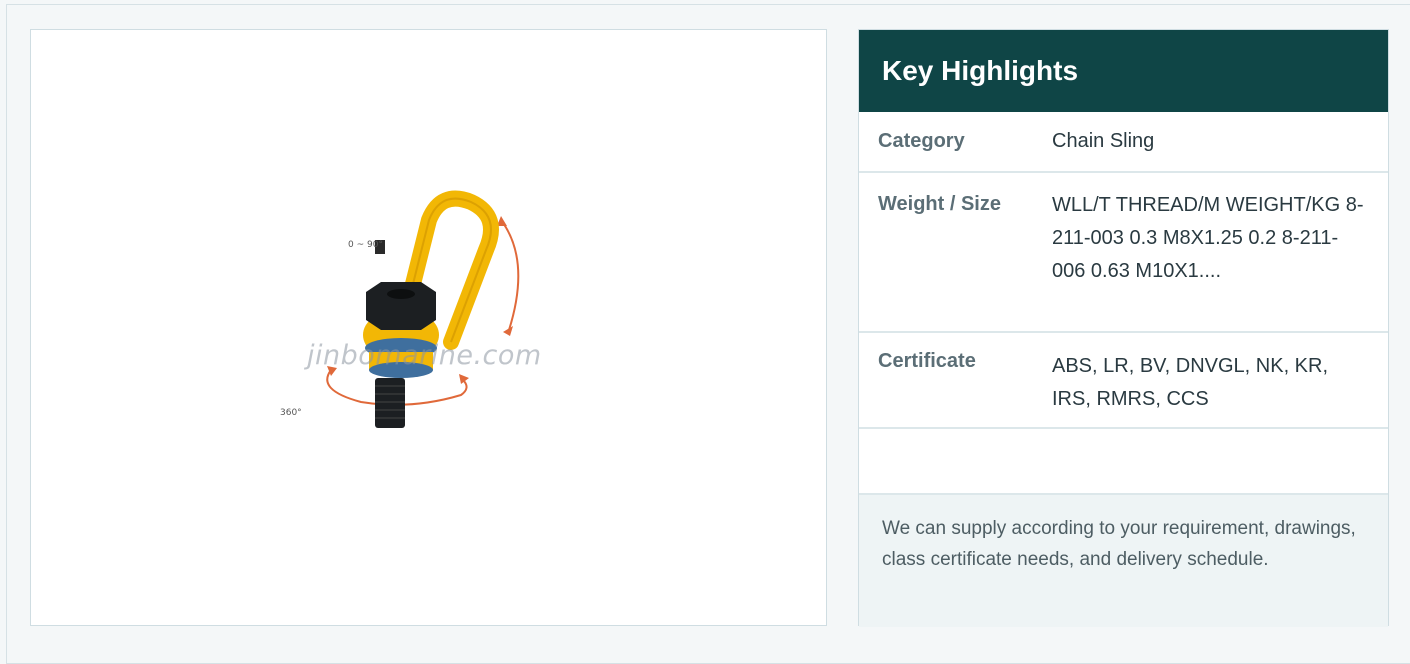 The width and height of the screenshot is (1410, 664). I want to click on row-key: Certificate, so click(927, 361).